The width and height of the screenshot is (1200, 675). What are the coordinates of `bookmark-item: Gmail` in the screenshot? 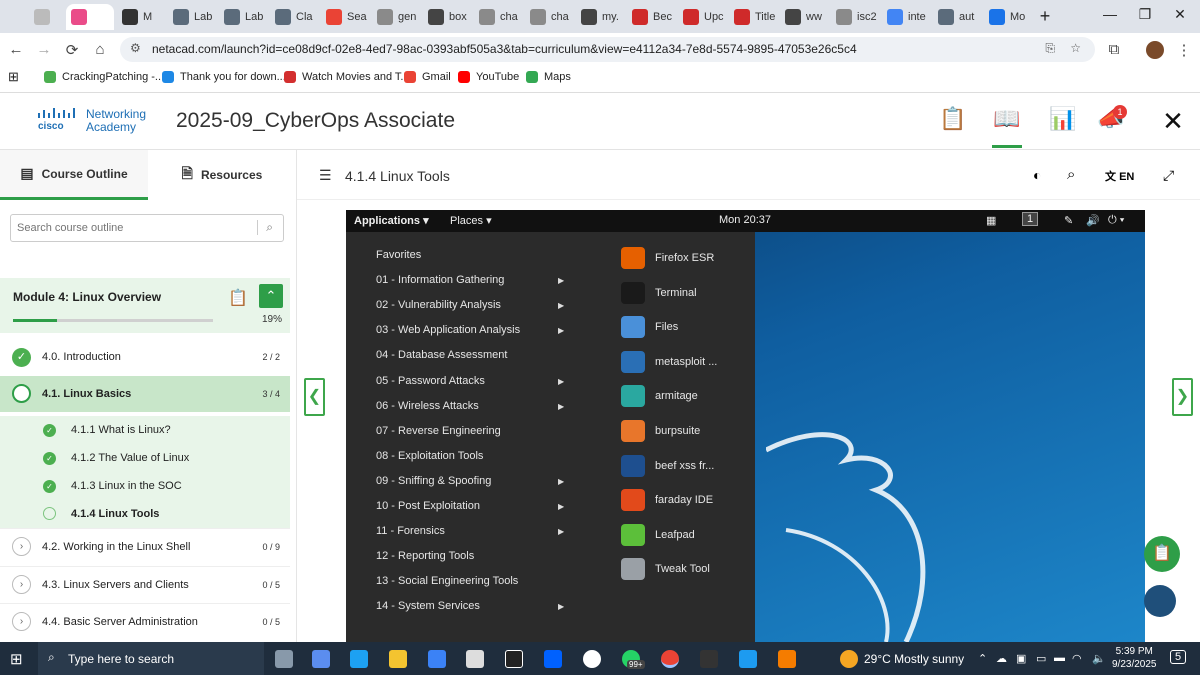 It's located at (427, 77).